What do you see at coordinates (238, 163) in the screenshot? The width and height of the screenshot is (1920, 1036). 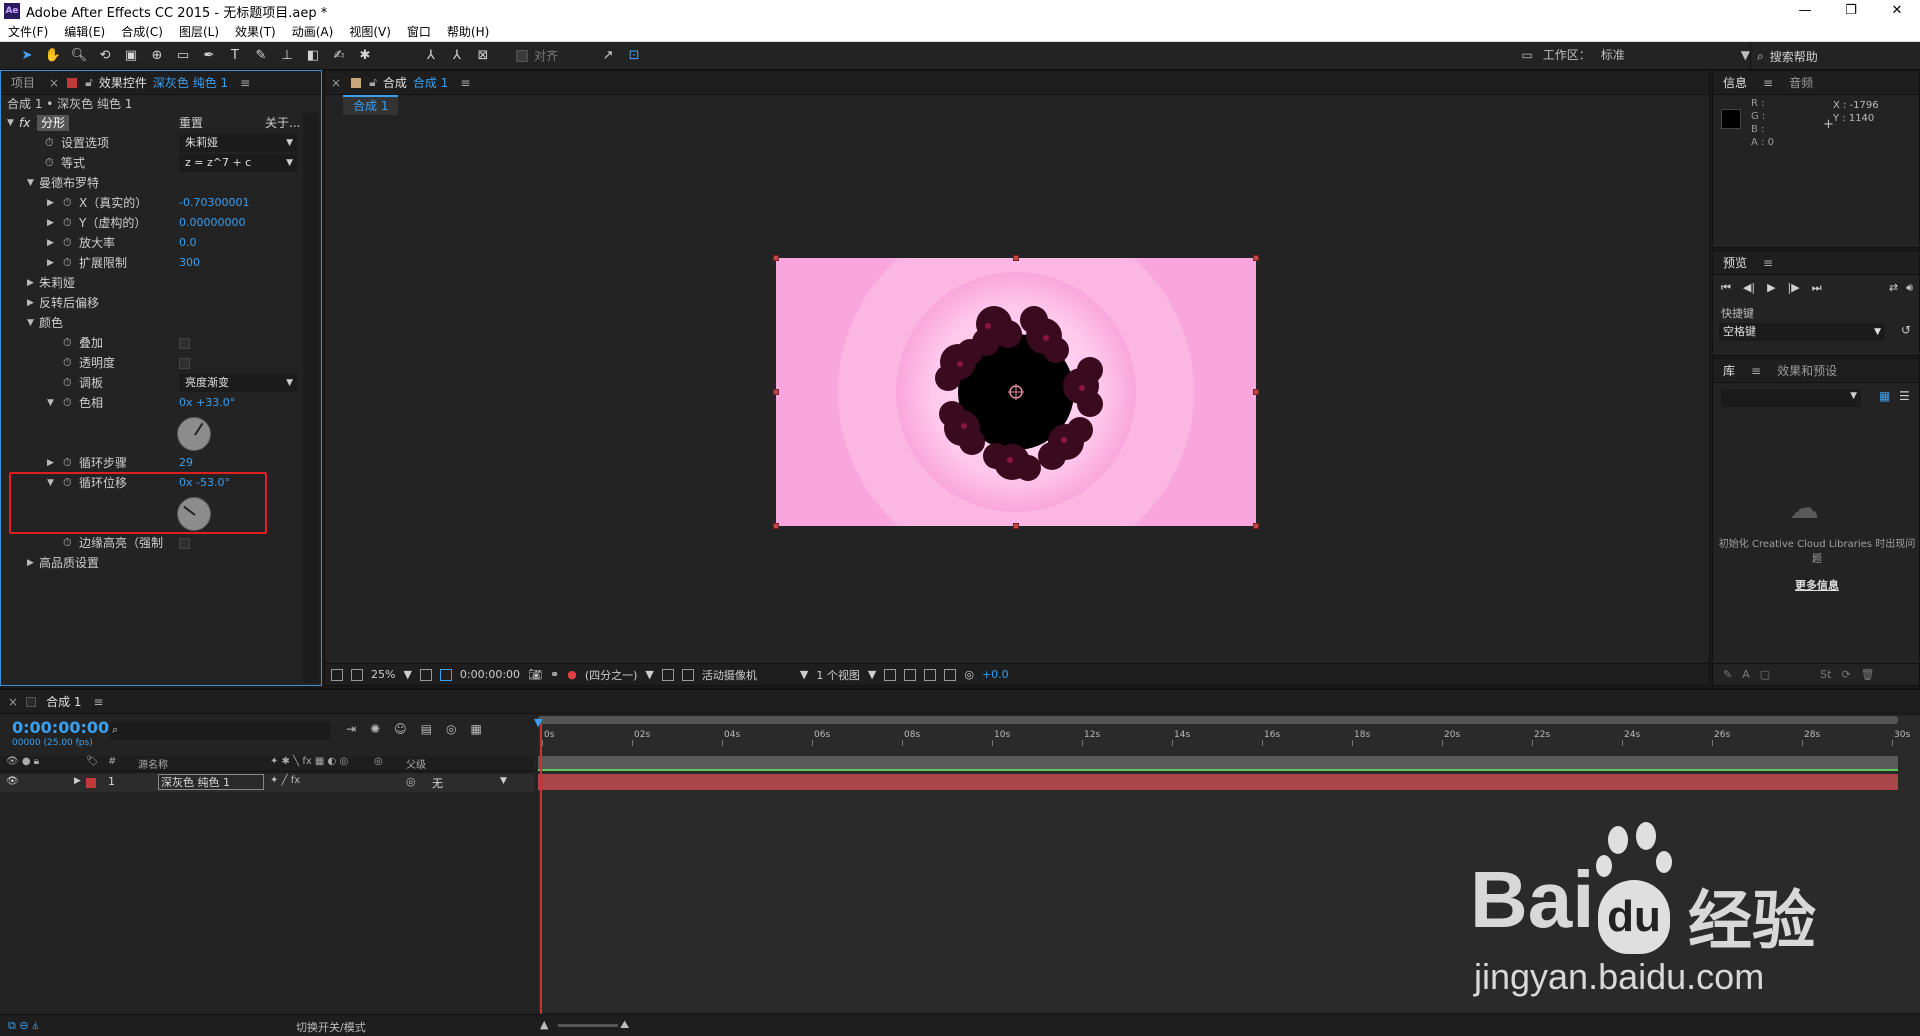 I see `equation-dropdown: z = z^7 + c` at bounding box center [238, 163].